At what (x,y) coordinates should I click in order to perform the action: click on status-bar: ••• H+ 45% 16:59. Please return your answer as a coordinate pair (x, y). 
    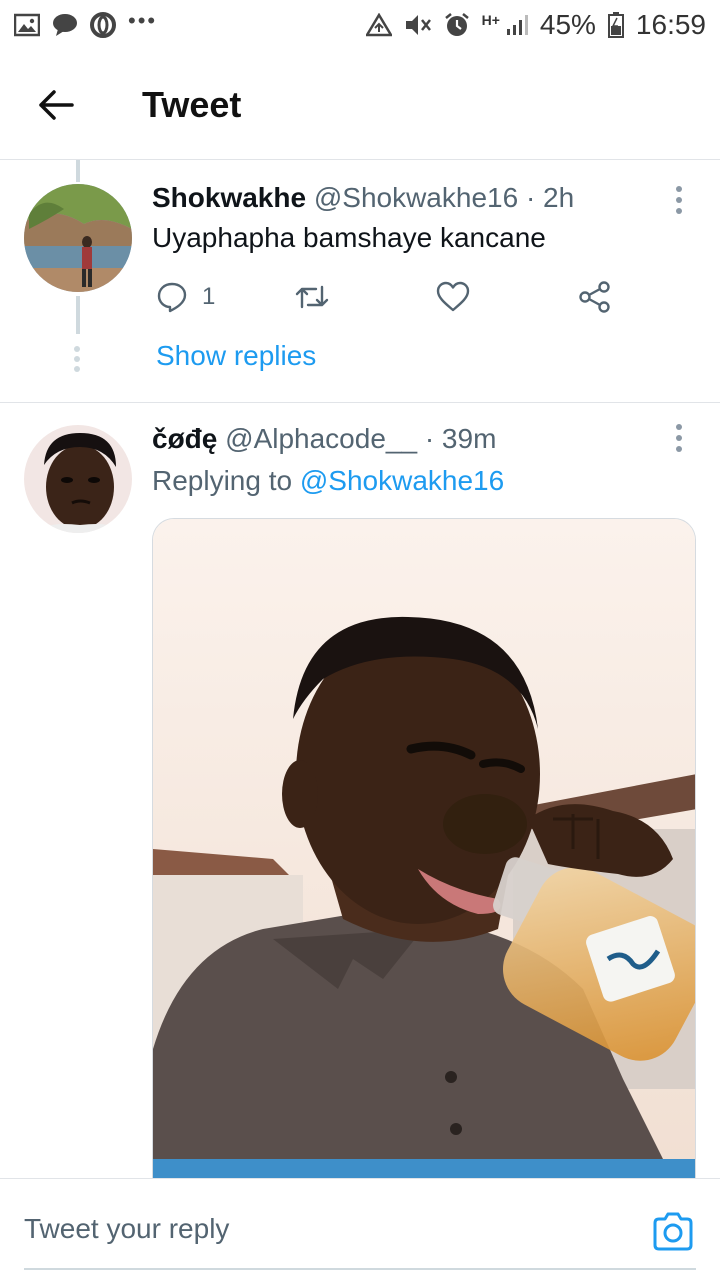
    Looking at the image, I should click on (360, 25).